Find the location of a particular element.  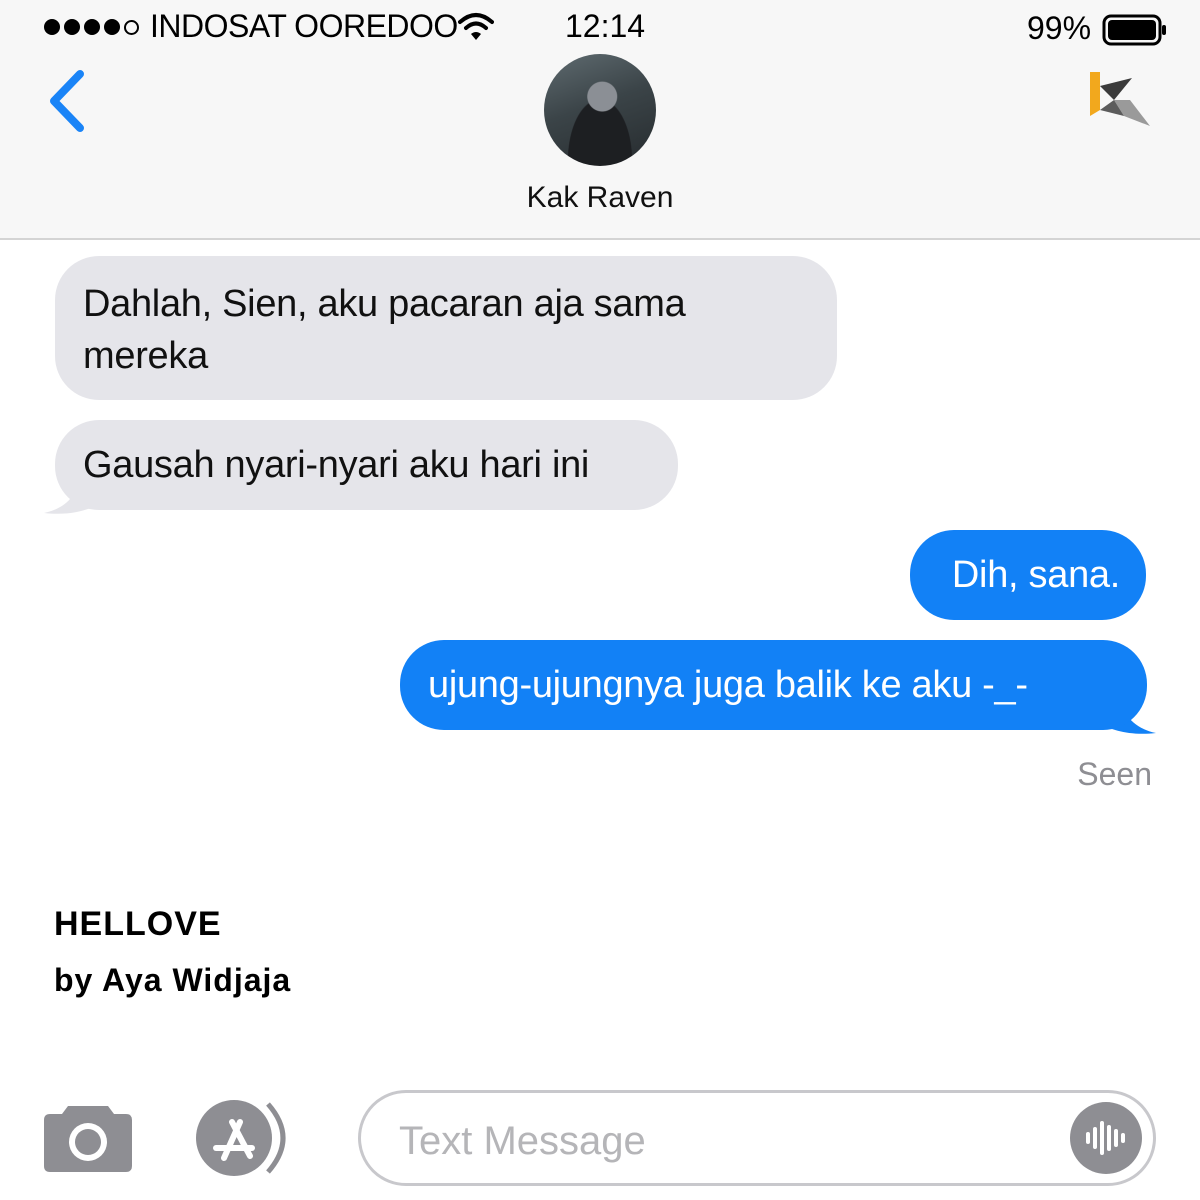

story-author: by Aya Widjaja is located at coordinates (173, 980).